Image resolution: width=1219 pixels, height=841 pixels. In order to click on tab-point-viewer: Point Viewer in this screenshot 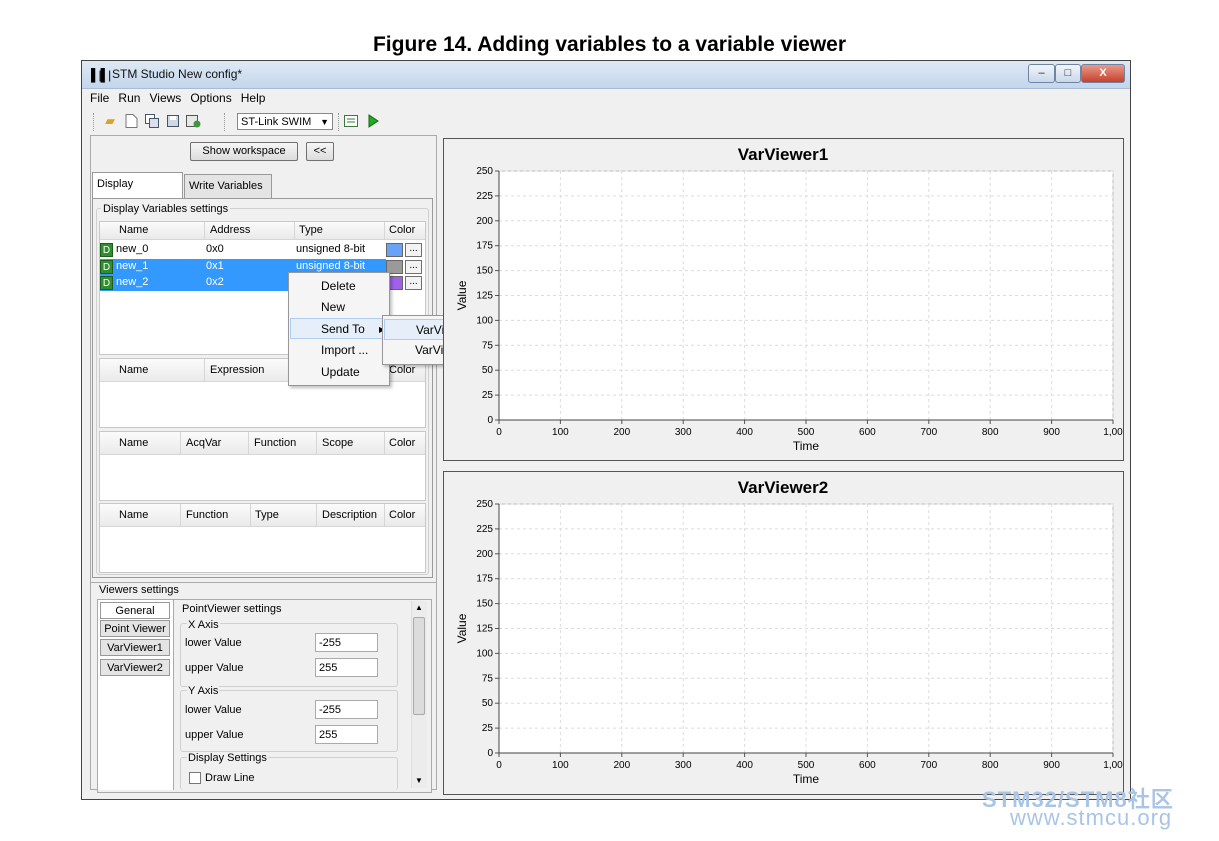, I will do `click(135, 628)`.